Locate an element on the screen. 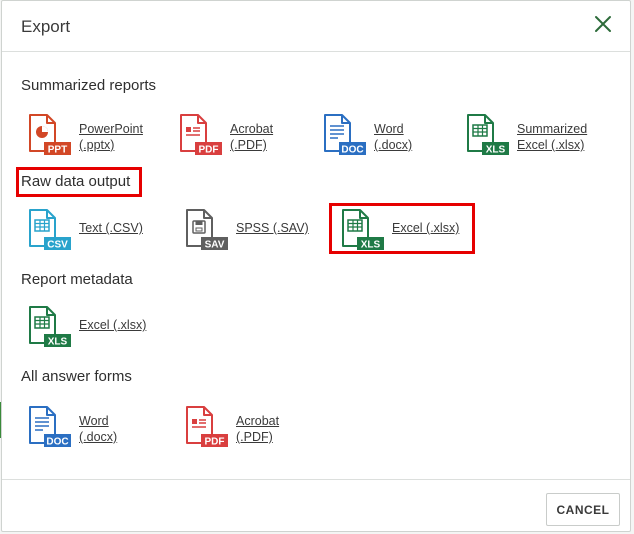  section-answers-title: All answer forms is located at coordinates (76, 376).